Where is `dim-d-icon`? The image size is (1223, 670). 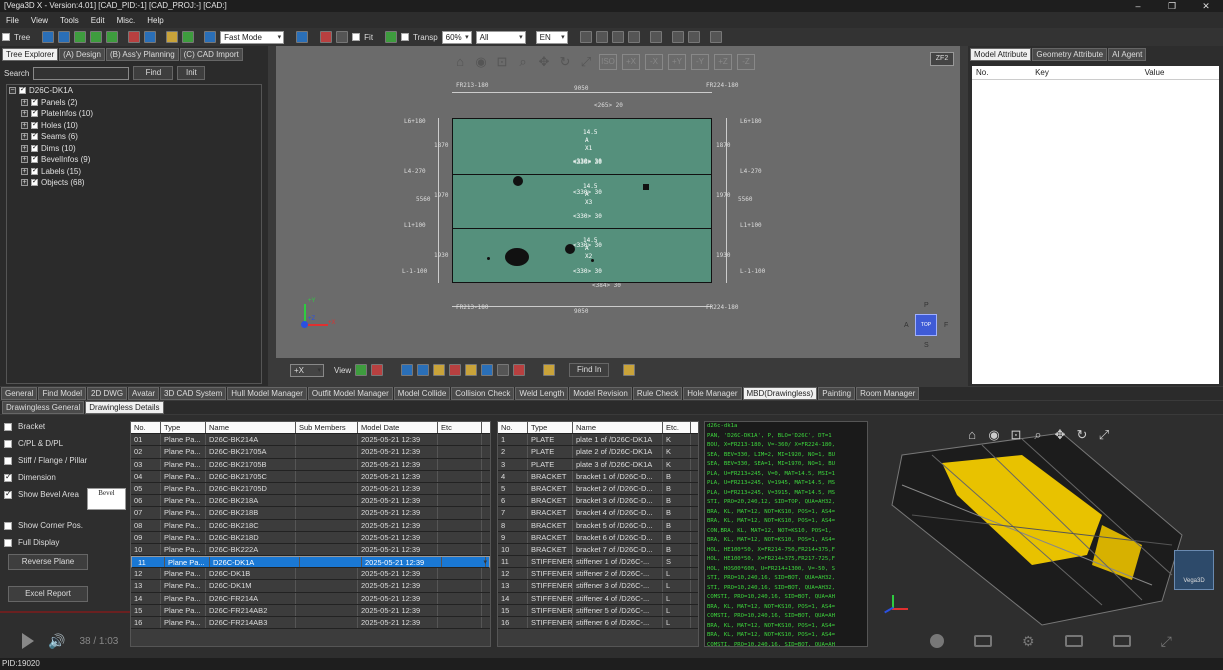 dim-d-icon is located at coordinates (439, 370).